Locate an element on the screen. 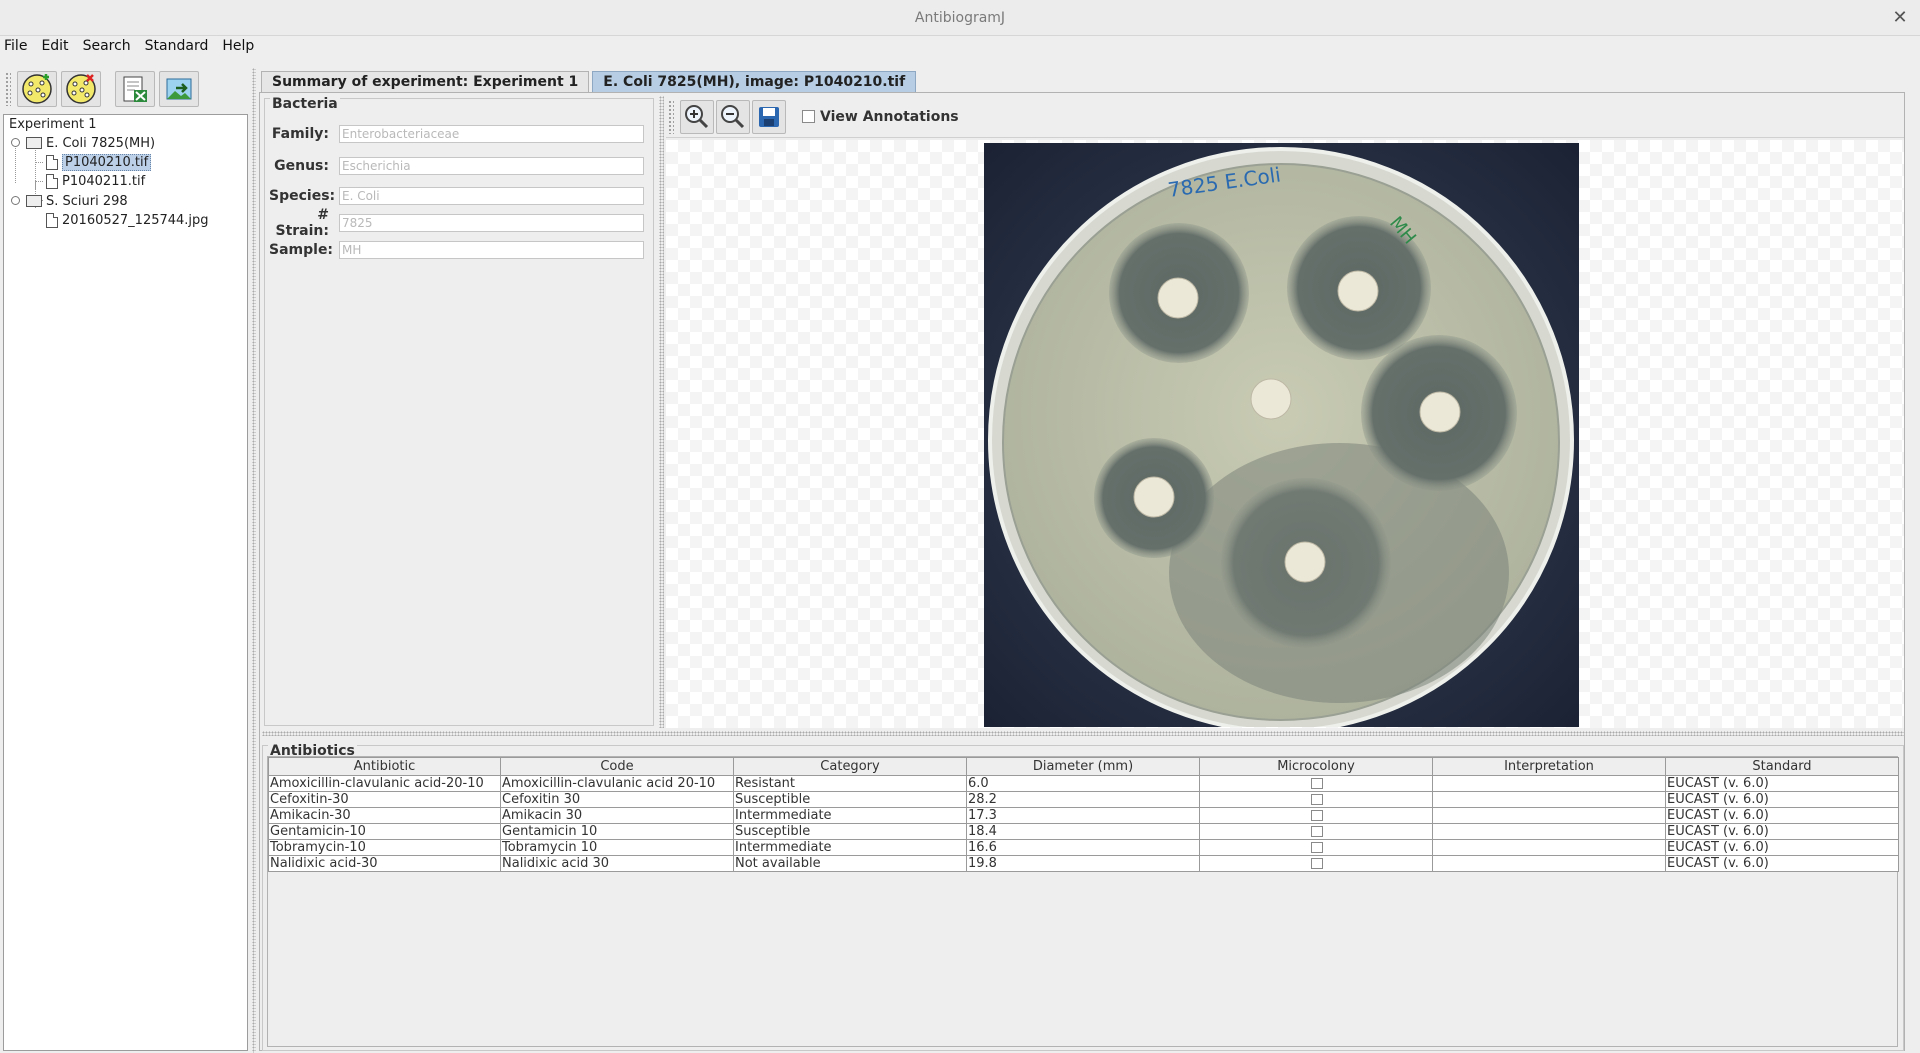 The height and width of the screenshot is (1053, 1920). tree-root-experiment: Experiment 1 is located at coordinates (53, 124).